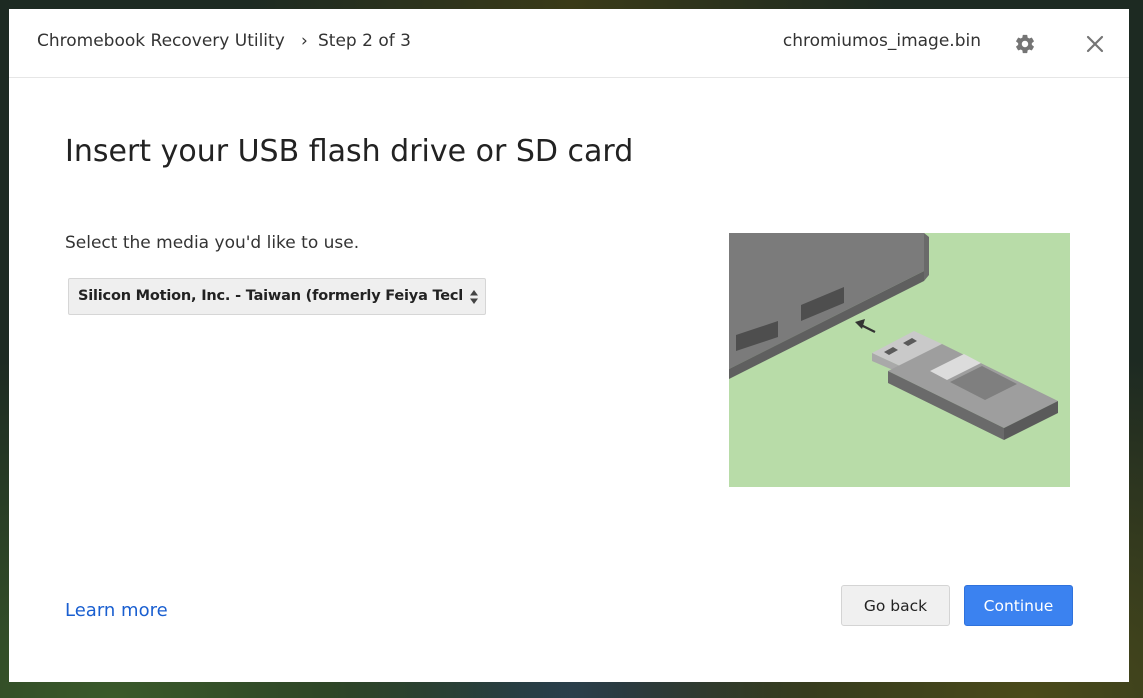 This screenshot has width=1143, height=698. What do you see at coordinates (1095, 44) in the screenshot?
I see `close-icon` at bounding box center [1095, 44].